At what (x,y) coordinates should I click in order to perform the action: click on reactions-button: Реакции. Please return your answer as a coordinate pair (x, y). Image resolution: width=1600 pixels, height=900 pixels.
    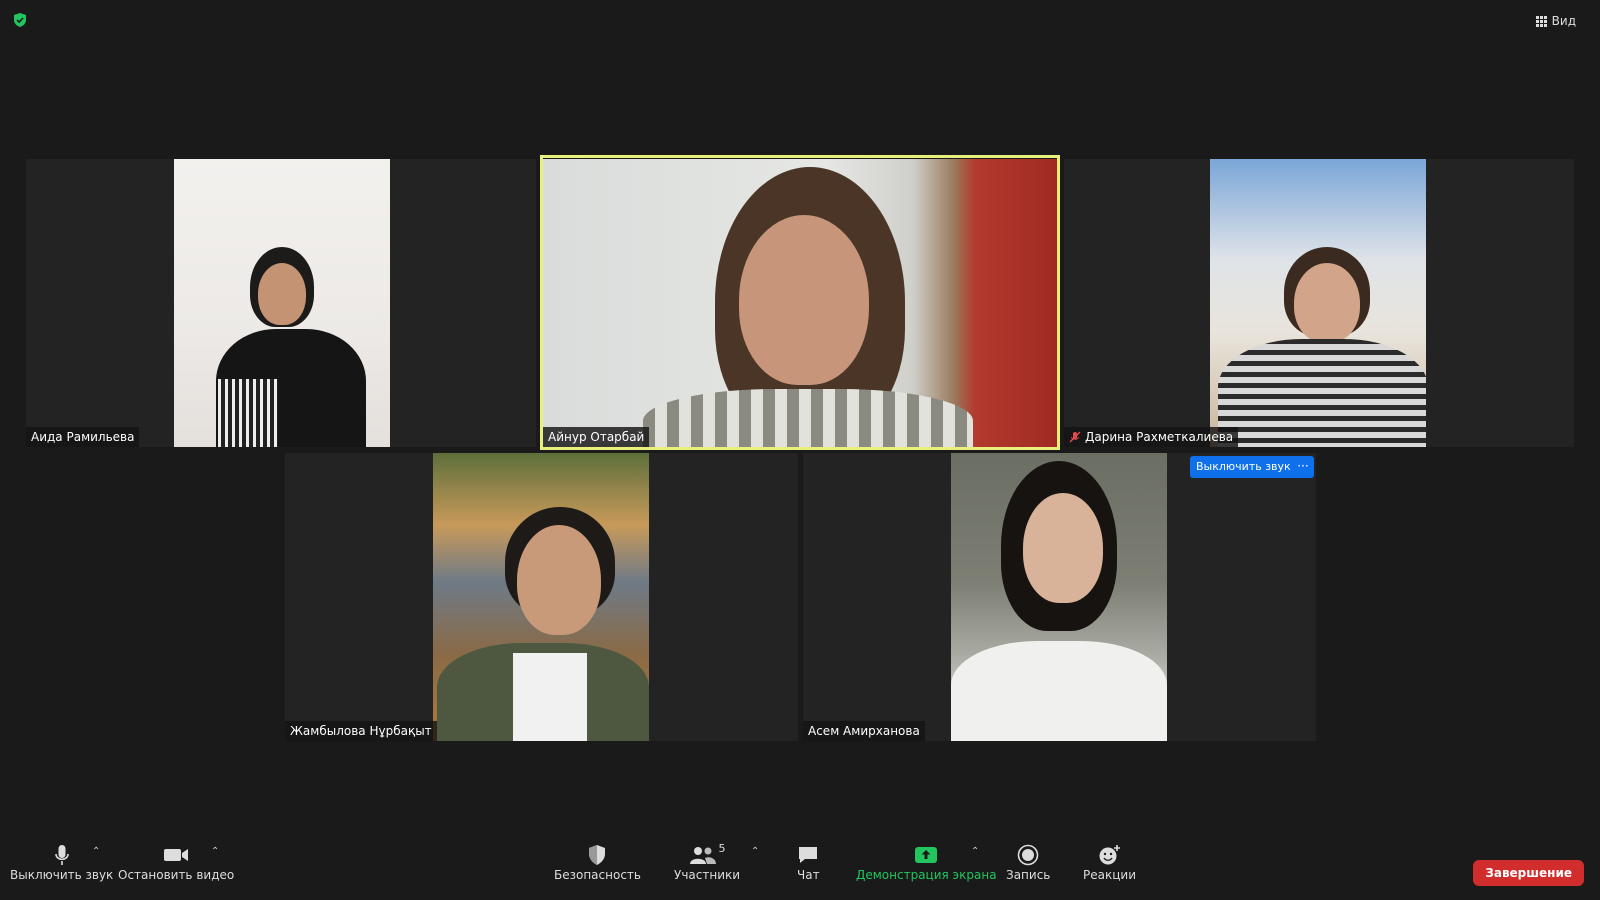
    Looking at the image, I should click on (1109, 862).